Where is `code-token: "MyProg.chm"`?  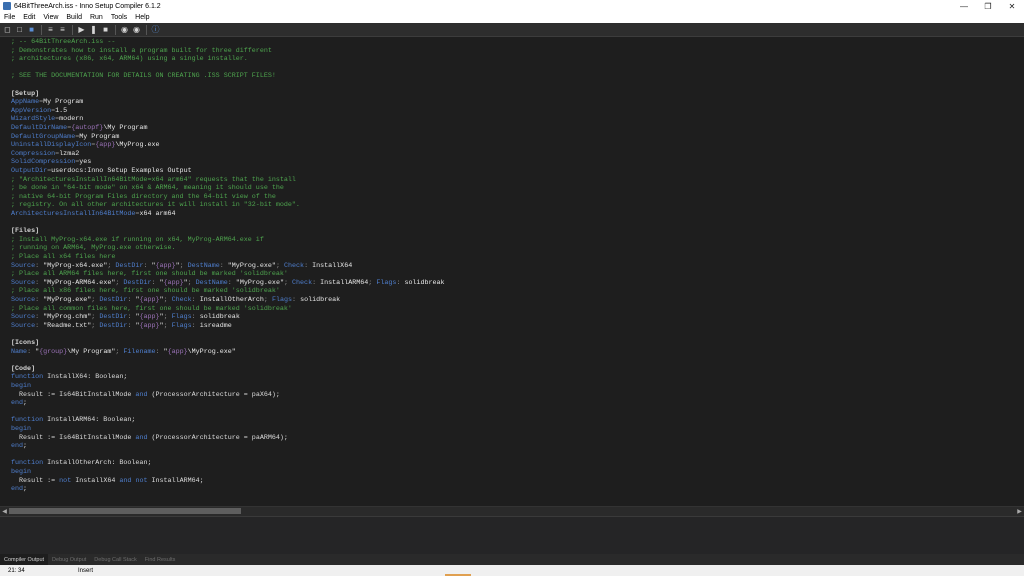 code-token: "MyProg.chm" is located at coordinates (67, 317).